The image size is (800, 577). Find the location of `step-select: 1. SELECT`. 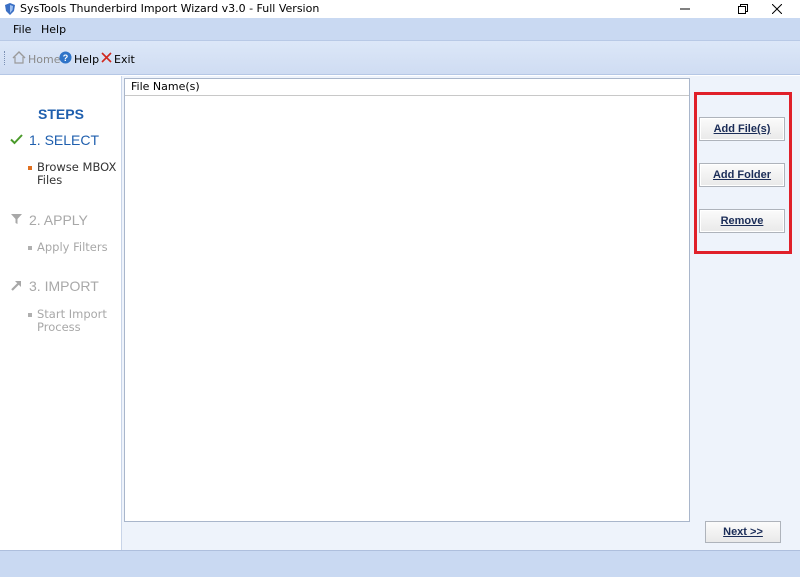

step-select: 1. SELECT is located at coordinates (54, 140).